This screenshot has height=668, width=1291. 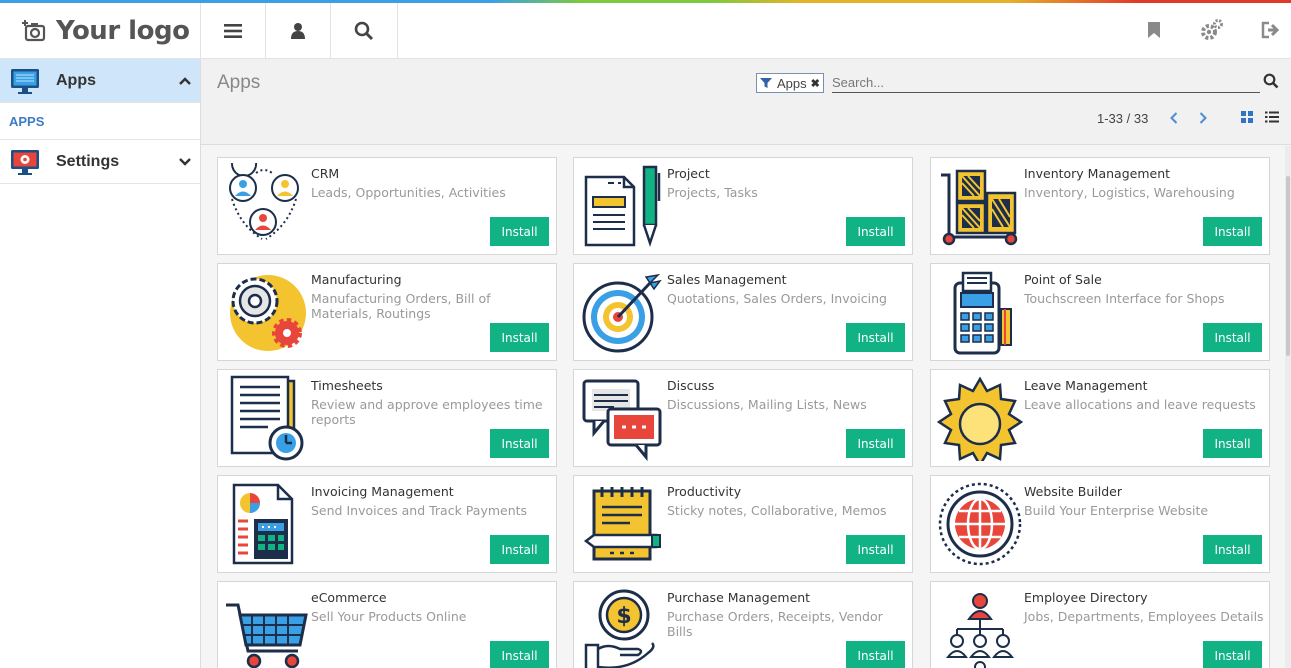 What do you see at coordinates (76, 80) in the screenshot?
I see `sidebar-item-label: Apps` at bounding box center [76, 80].